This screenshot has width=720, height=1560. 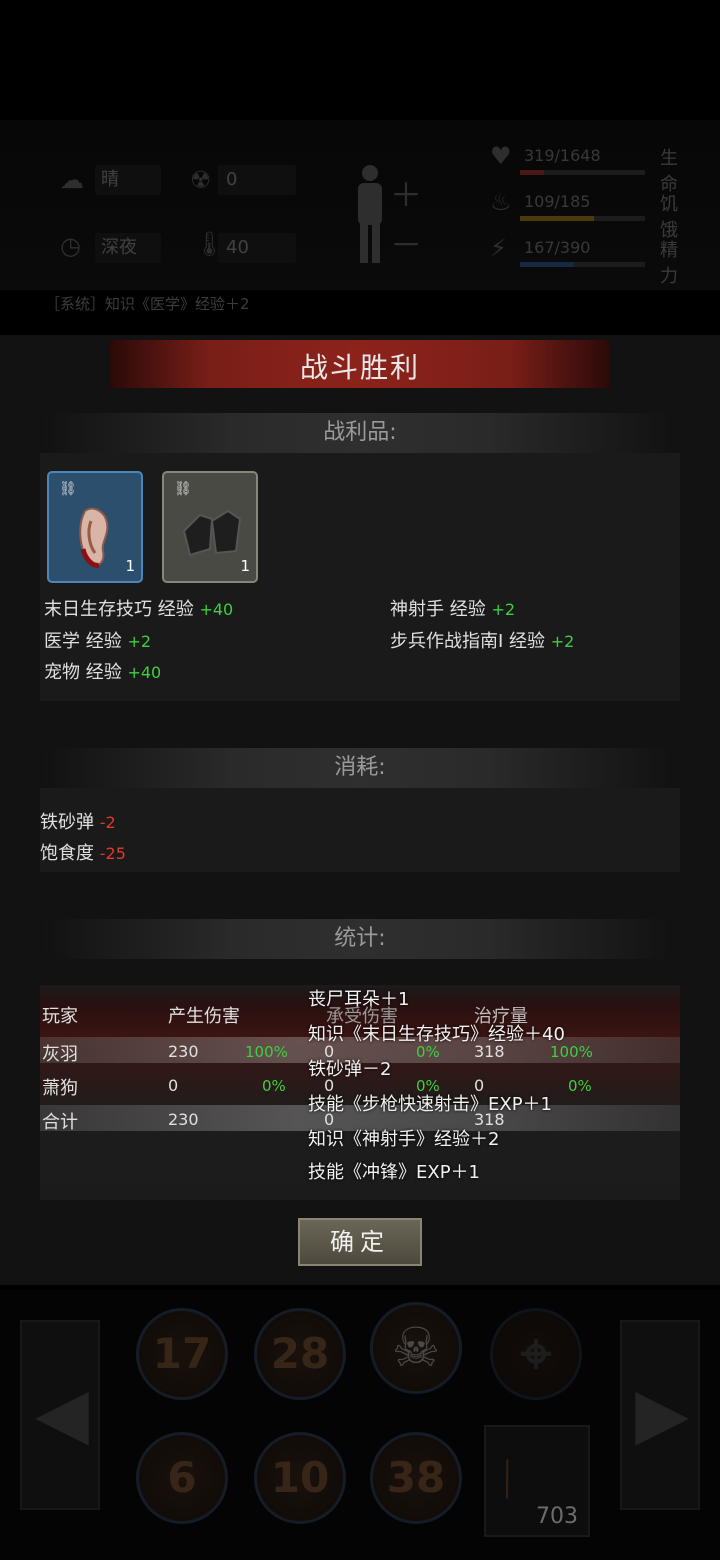 I want to click on confirm-button: 确定, so click(x=360, y=1242).